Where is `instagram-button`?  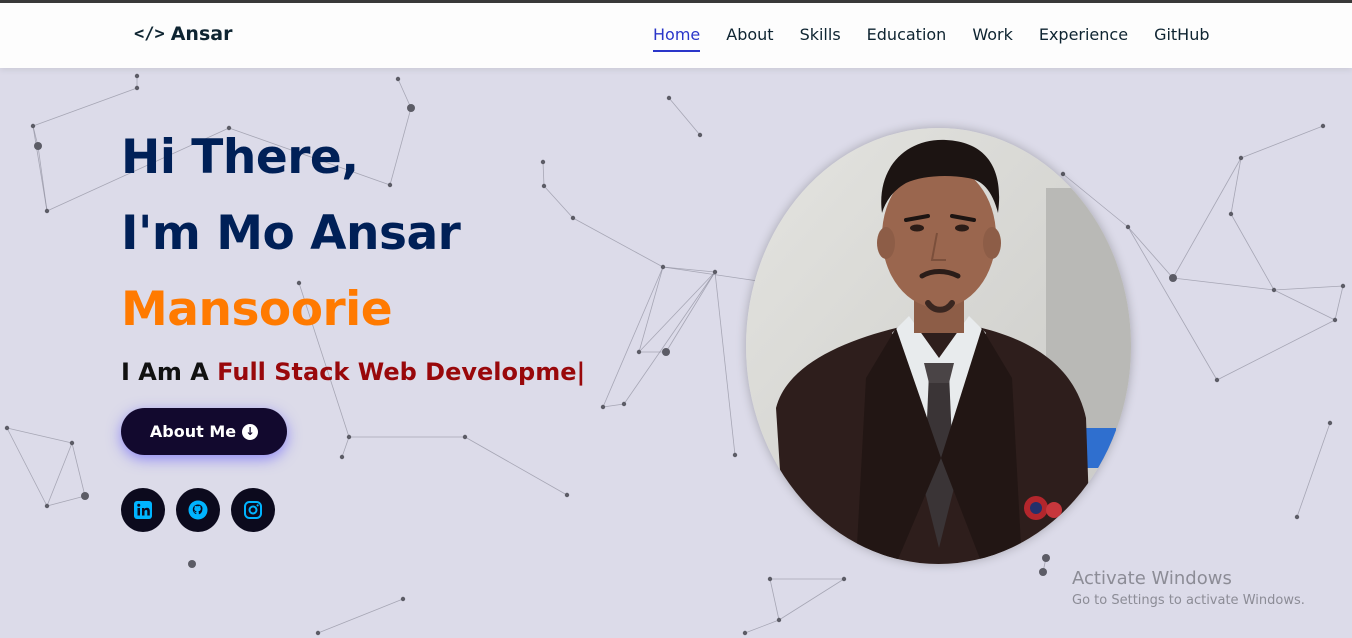
instagram-button is located at coordinates (253, 510).